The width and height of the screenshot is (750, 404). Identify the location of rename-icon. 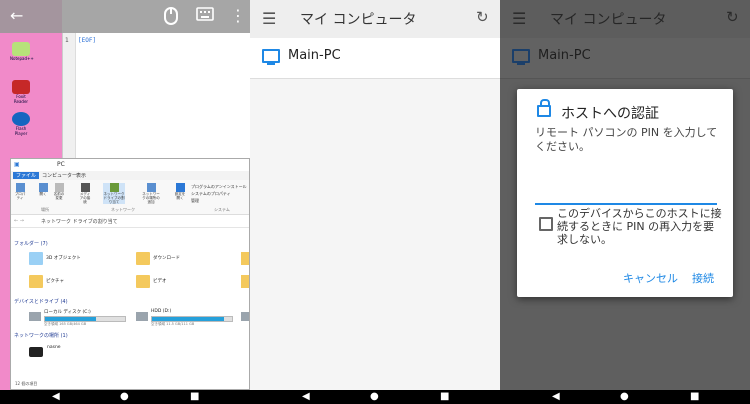
(59, 187).